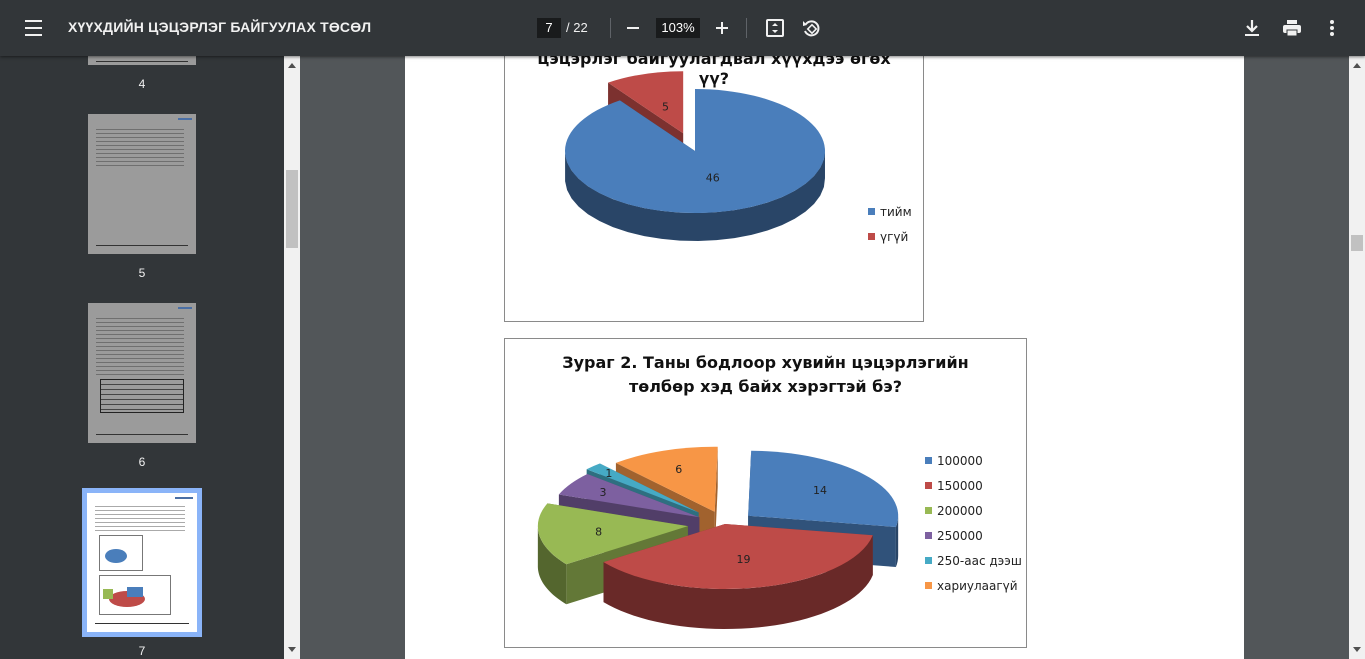 This screenshot has height=659, width=1365. What do you see at coordinates (713, 178) in the screenshot?
I see `pie-data-label: 46` at bounding box center [713, 178].